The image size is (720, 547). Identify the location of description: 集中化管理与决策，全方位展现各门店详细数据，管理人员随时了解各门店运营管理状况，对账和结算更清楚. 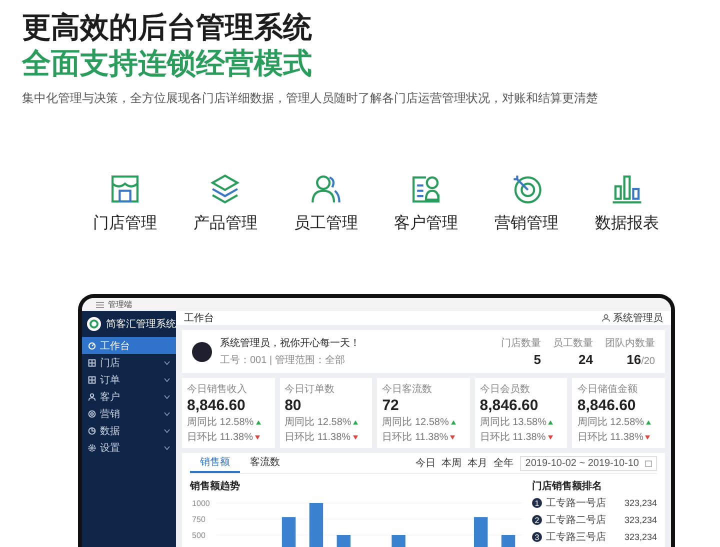
(310, 98).